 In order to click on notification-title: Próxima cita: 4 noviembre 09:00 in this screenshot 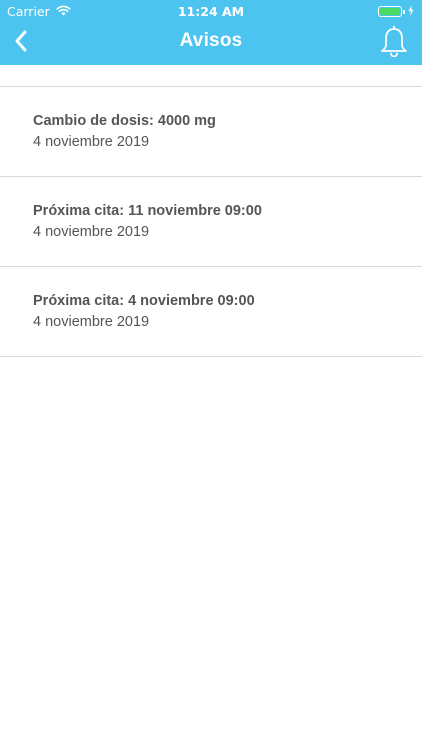, I will do `click(144, 301)`.